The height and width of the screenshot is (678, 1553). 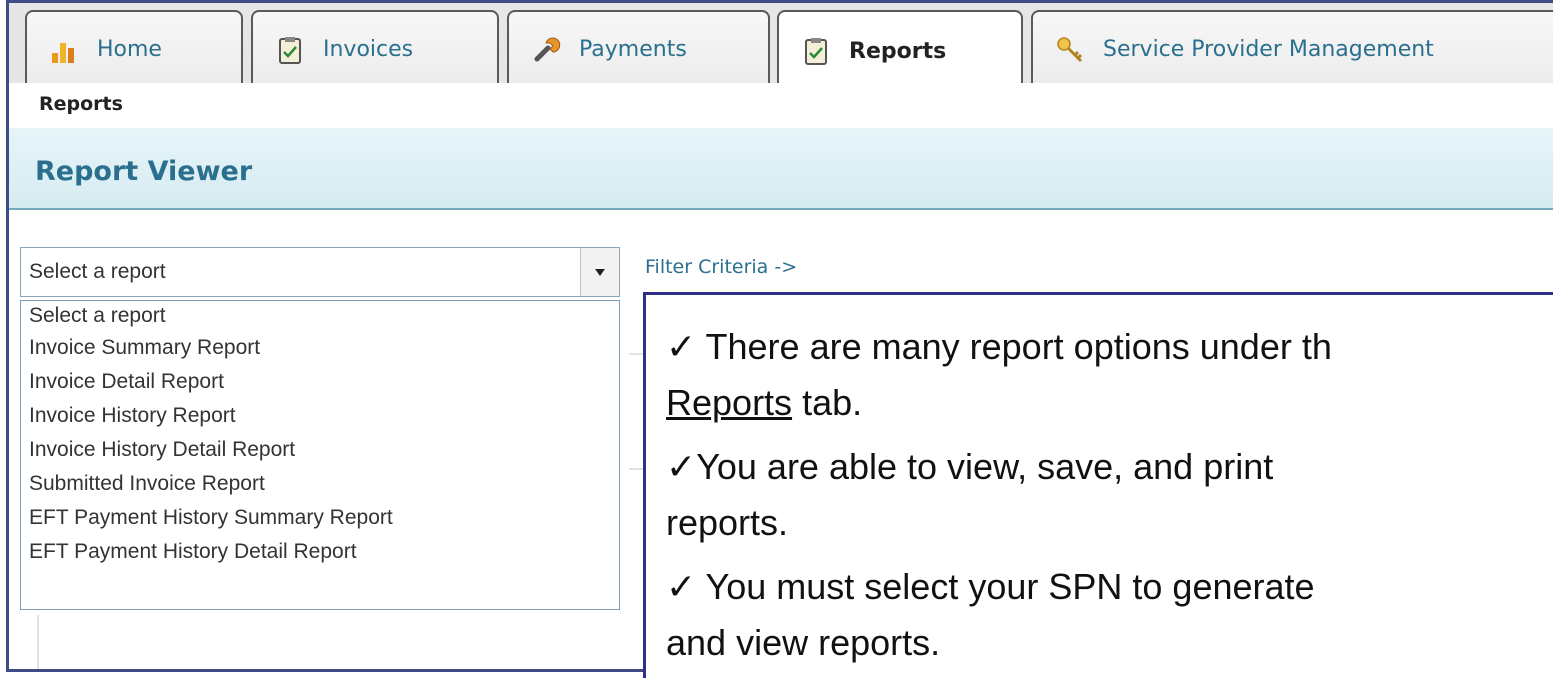 What do you see at coordinates (729, 402) in the screenshot?
I see `callout-reports-link: Reports` at bounding box center [729, 402].